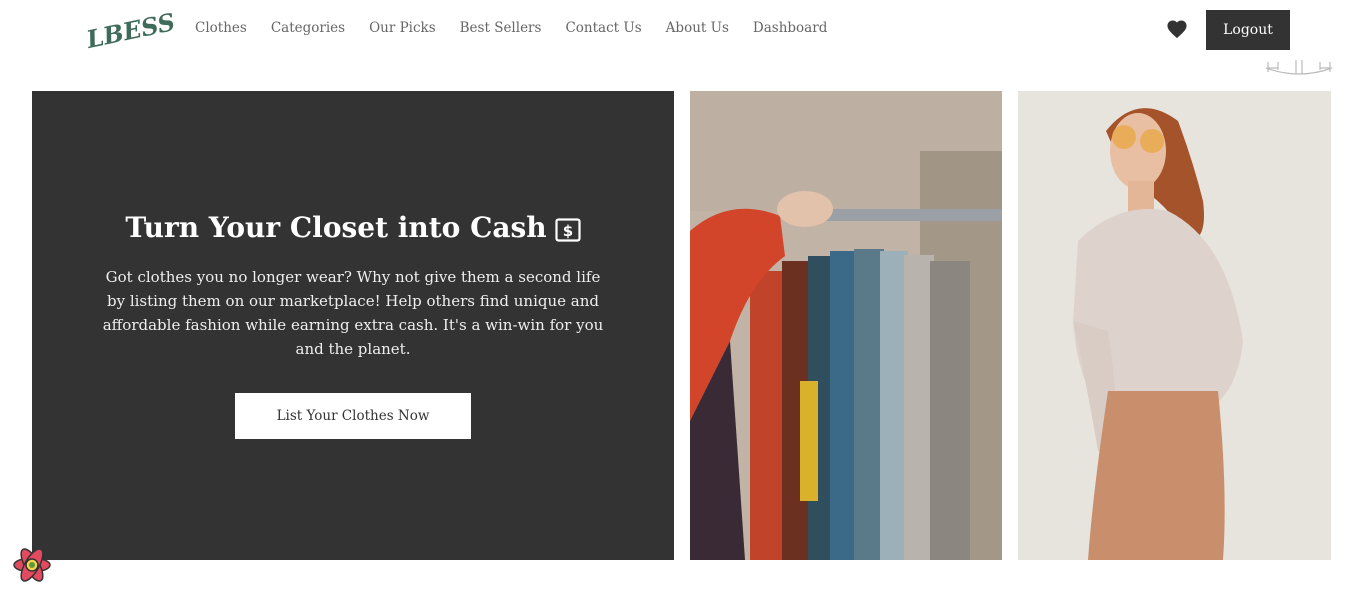  I want to click on dollar-square-icon: $, so click(568, 229).